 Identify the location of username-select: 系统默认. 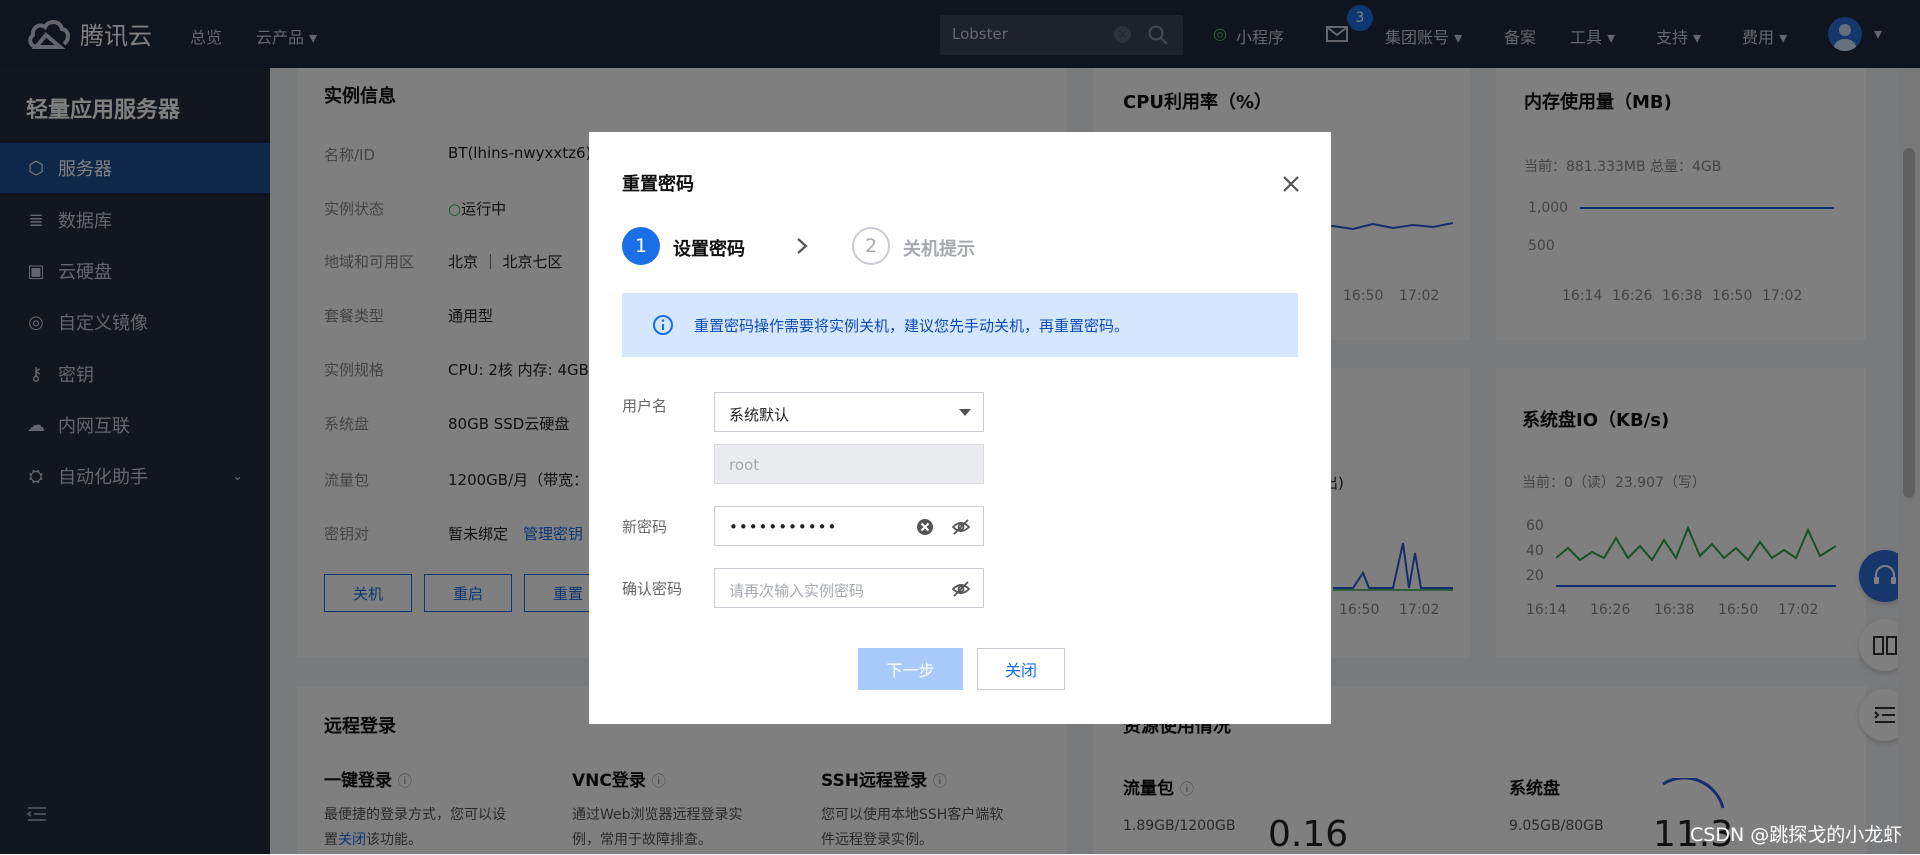
(849, 412).